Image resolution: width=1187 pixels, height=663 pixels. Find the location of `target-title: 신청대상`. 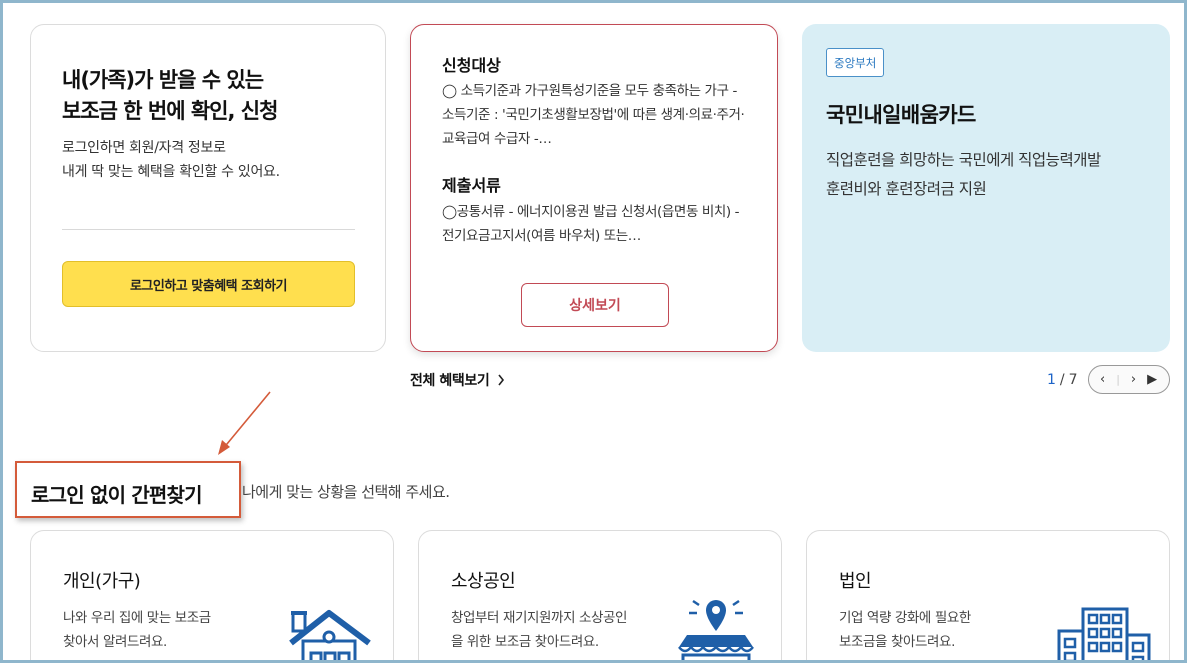

target-title: 신청대상 is located at coordinates (471, 65).